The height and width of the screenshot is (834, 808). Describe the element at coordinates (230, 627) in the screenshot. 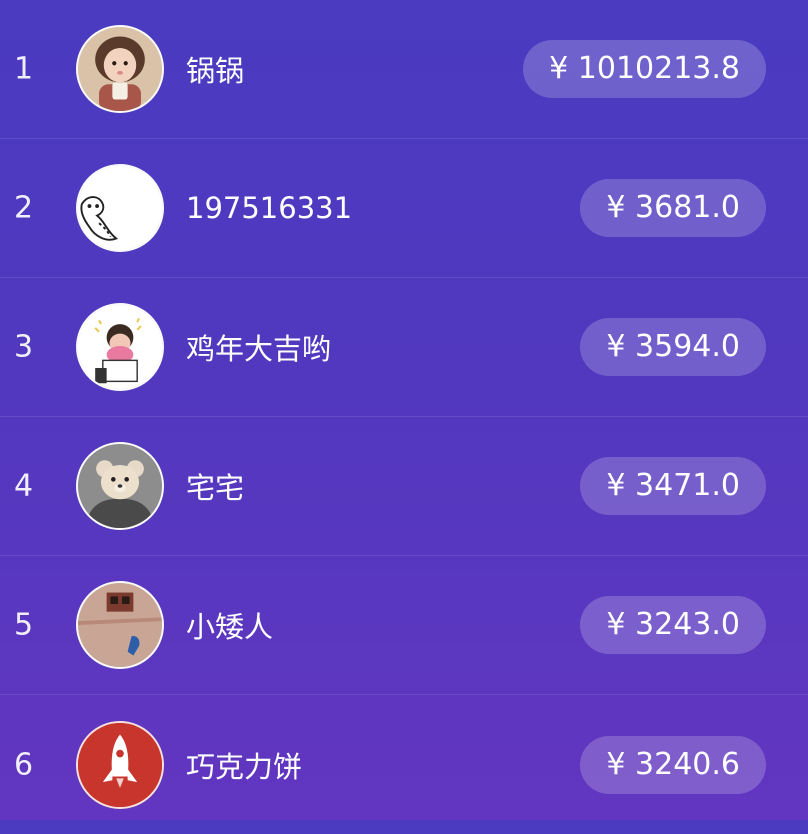

I see `user-name: 小矮人` at that location.